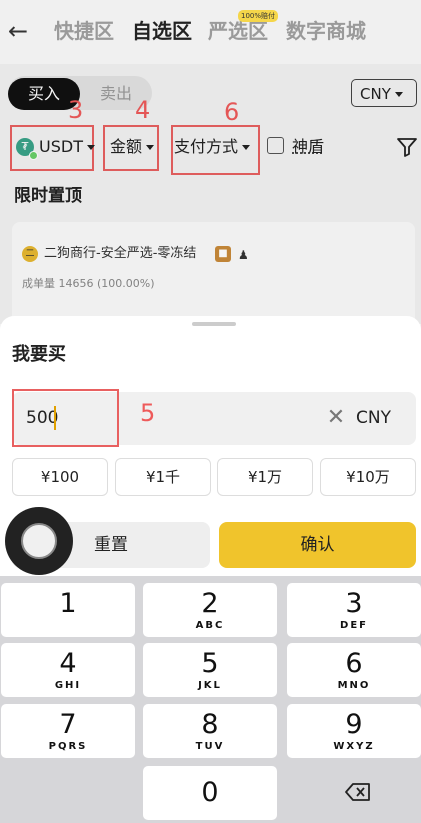  I want to click on key-digit: 4, so click(68, 663).